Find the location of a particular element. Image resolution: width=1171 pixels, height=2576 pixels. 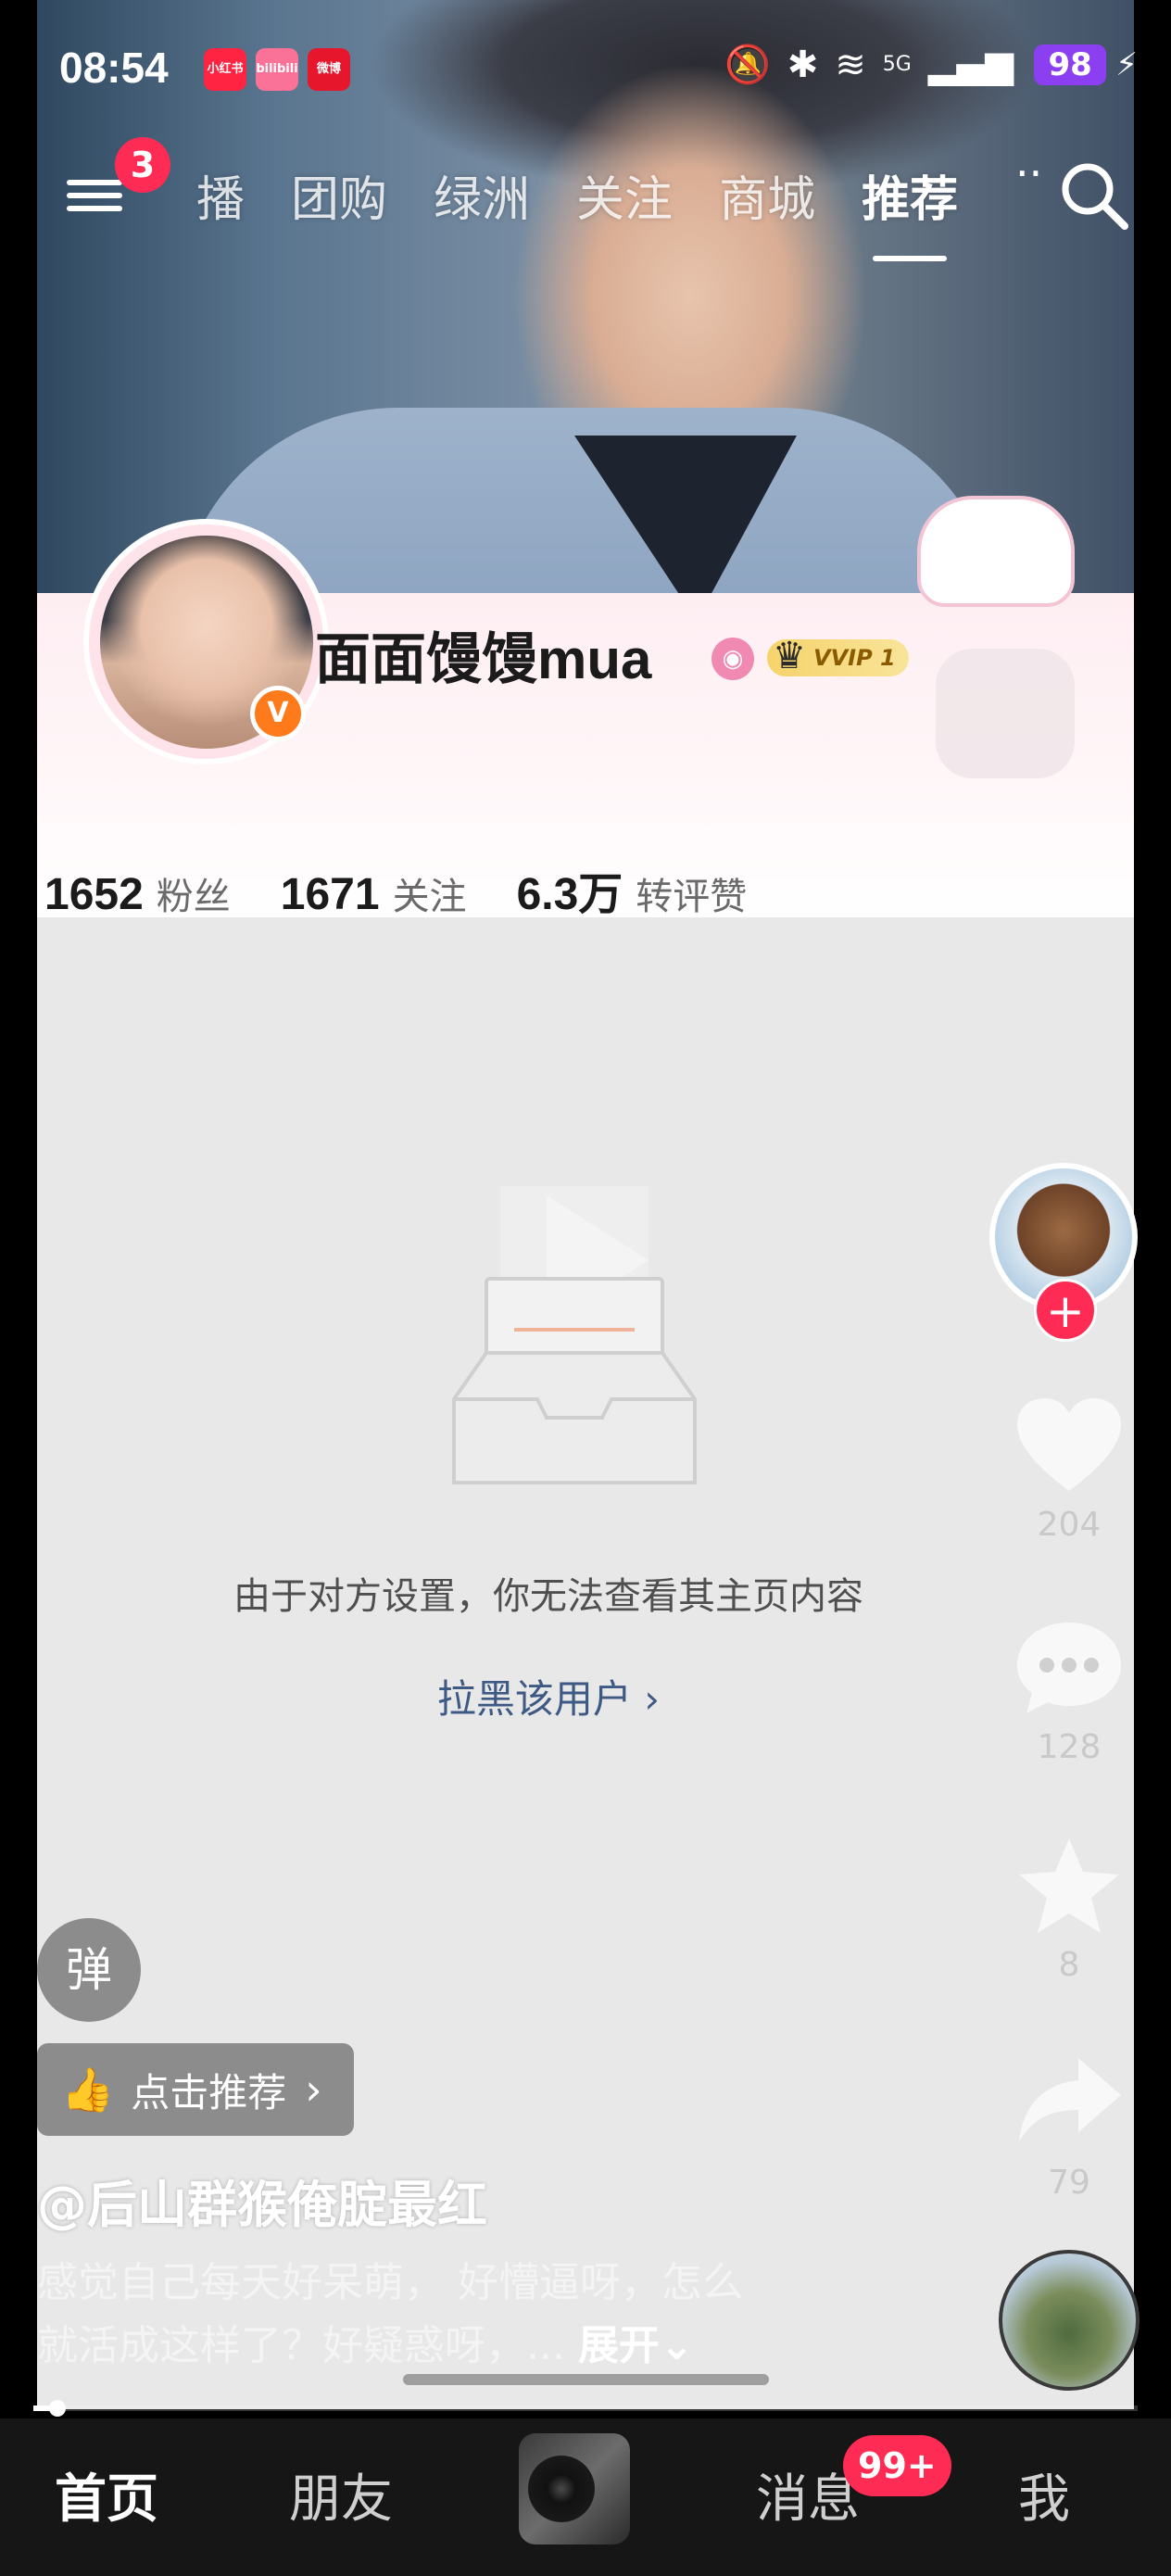

signal-icon: ▂▄▆ is located at coordinates (971, 64).